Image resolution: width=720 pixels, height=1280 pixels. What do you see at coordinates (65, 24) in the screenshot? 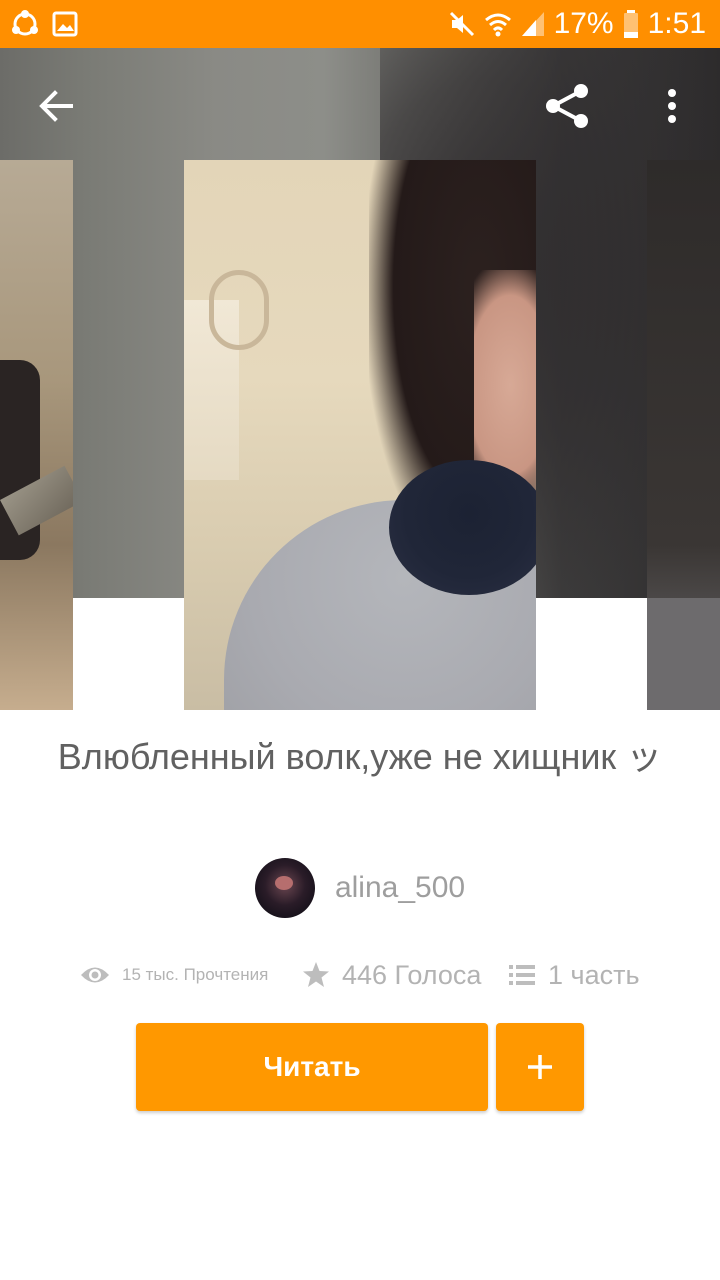
I see `gallery-icon` at bounding box center [65, 24].